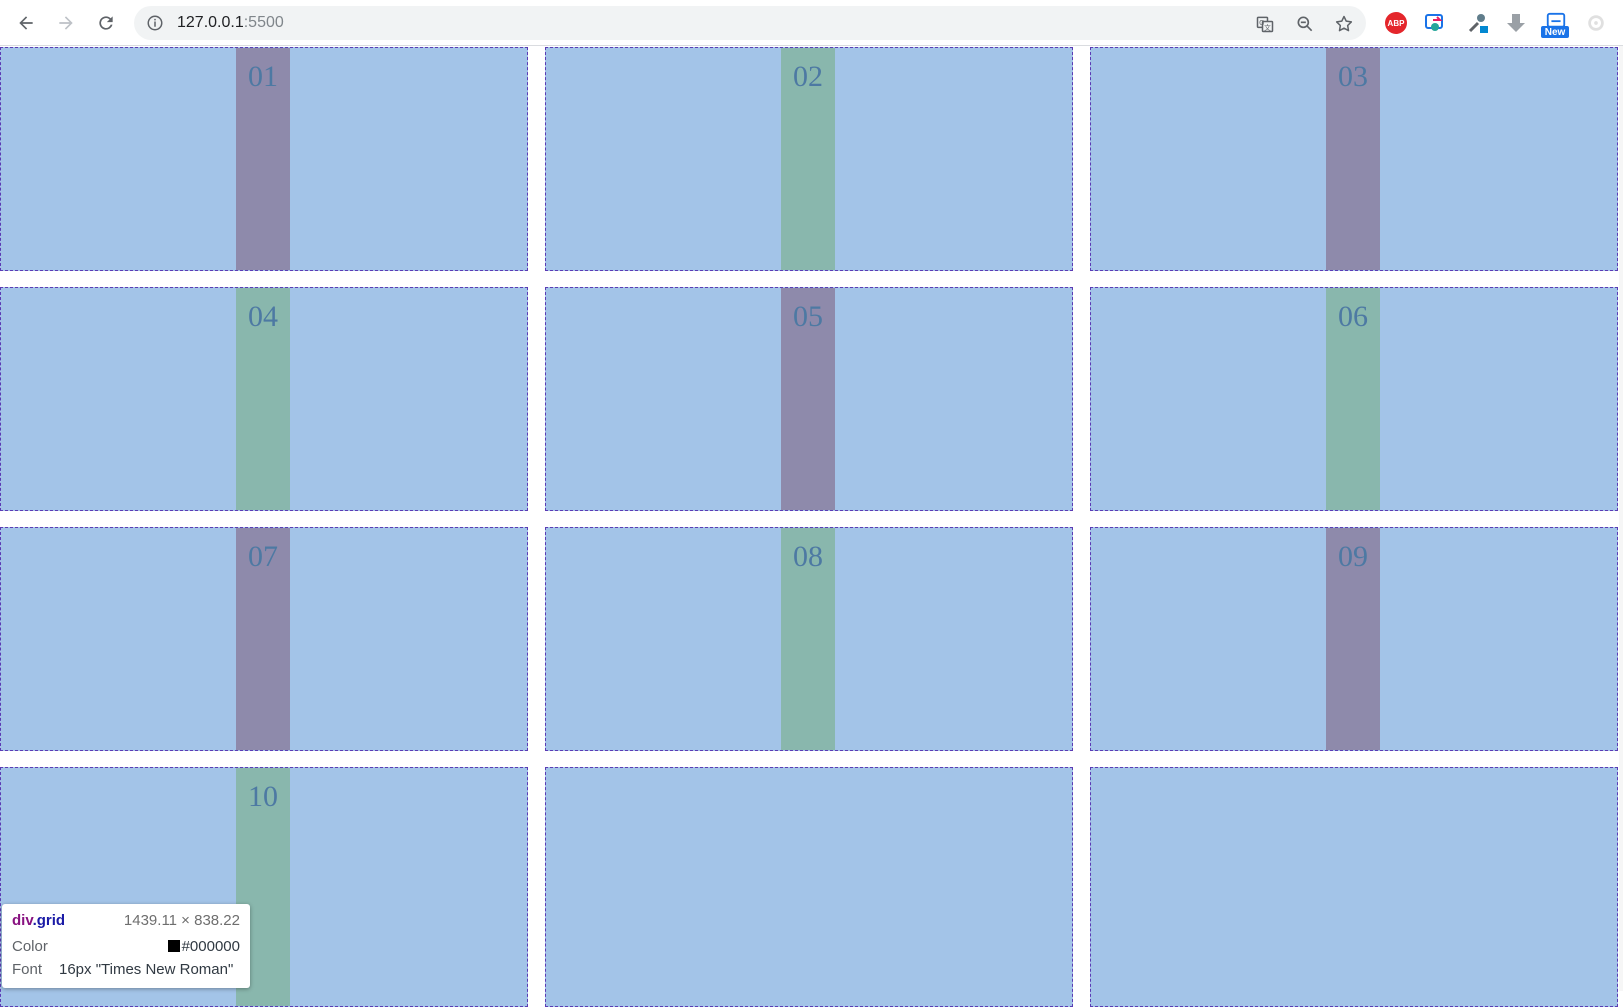  Describe the element at coordinates (264, 159) in the screenshot. I see `grid-item: 01` at that location.